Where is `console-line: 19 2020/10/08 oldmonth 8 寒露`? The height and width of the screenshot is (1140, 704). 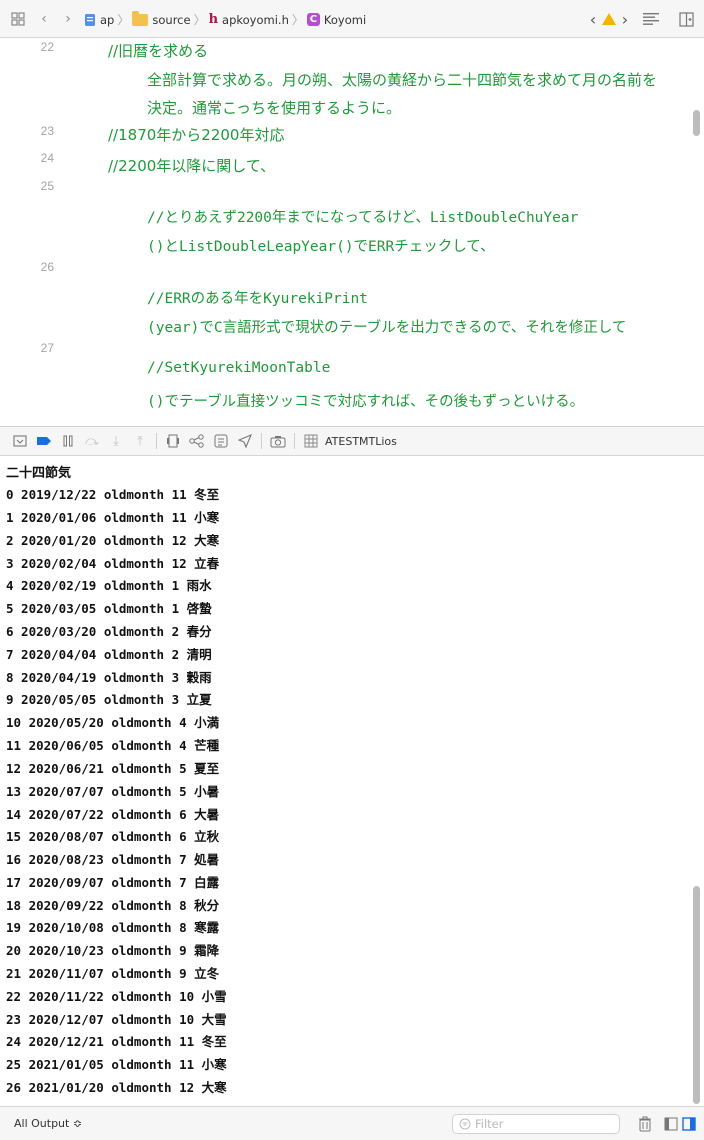
console-line: 19 2020/10/08 oldmonth 8 寒露 is located at coordinates (113, 927).